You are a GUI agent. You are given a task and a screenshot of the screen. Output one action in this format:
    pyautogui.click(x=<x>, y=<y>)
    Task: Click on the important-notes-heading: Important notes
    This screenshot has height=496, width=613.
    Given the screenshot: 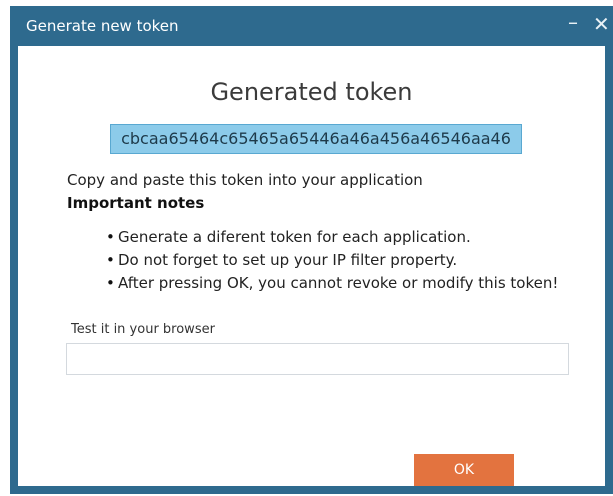 What is the action you would take?
    pyautogui.click(x=136, y=203)
    